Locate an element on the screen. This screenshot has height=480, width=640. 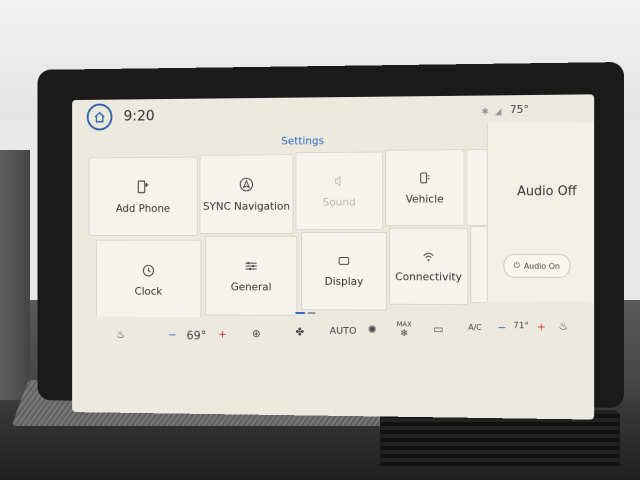
sliders-icon is located at coordinates (251, 266).